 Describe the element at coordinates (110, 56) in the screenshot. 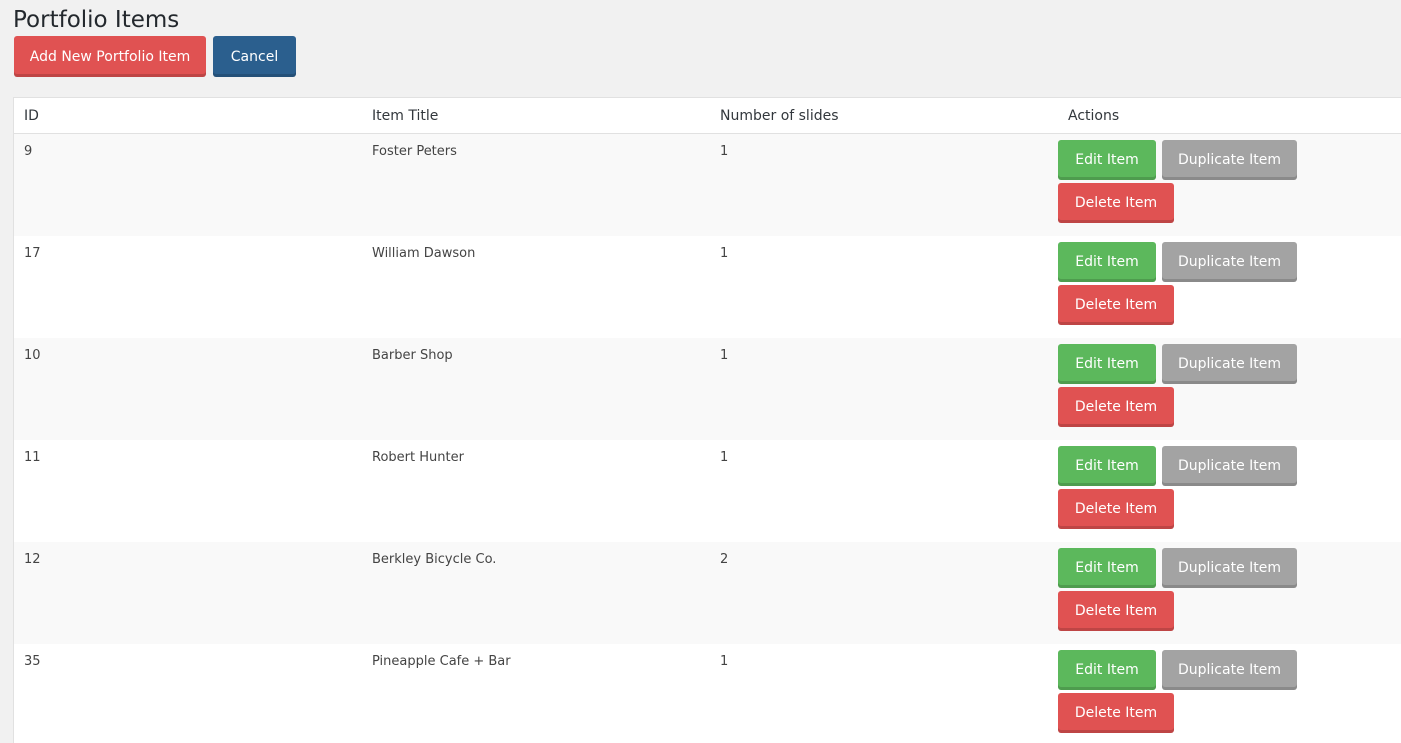

I see `add-portfolio-item-button: Add New Portfolio Item` at that location.